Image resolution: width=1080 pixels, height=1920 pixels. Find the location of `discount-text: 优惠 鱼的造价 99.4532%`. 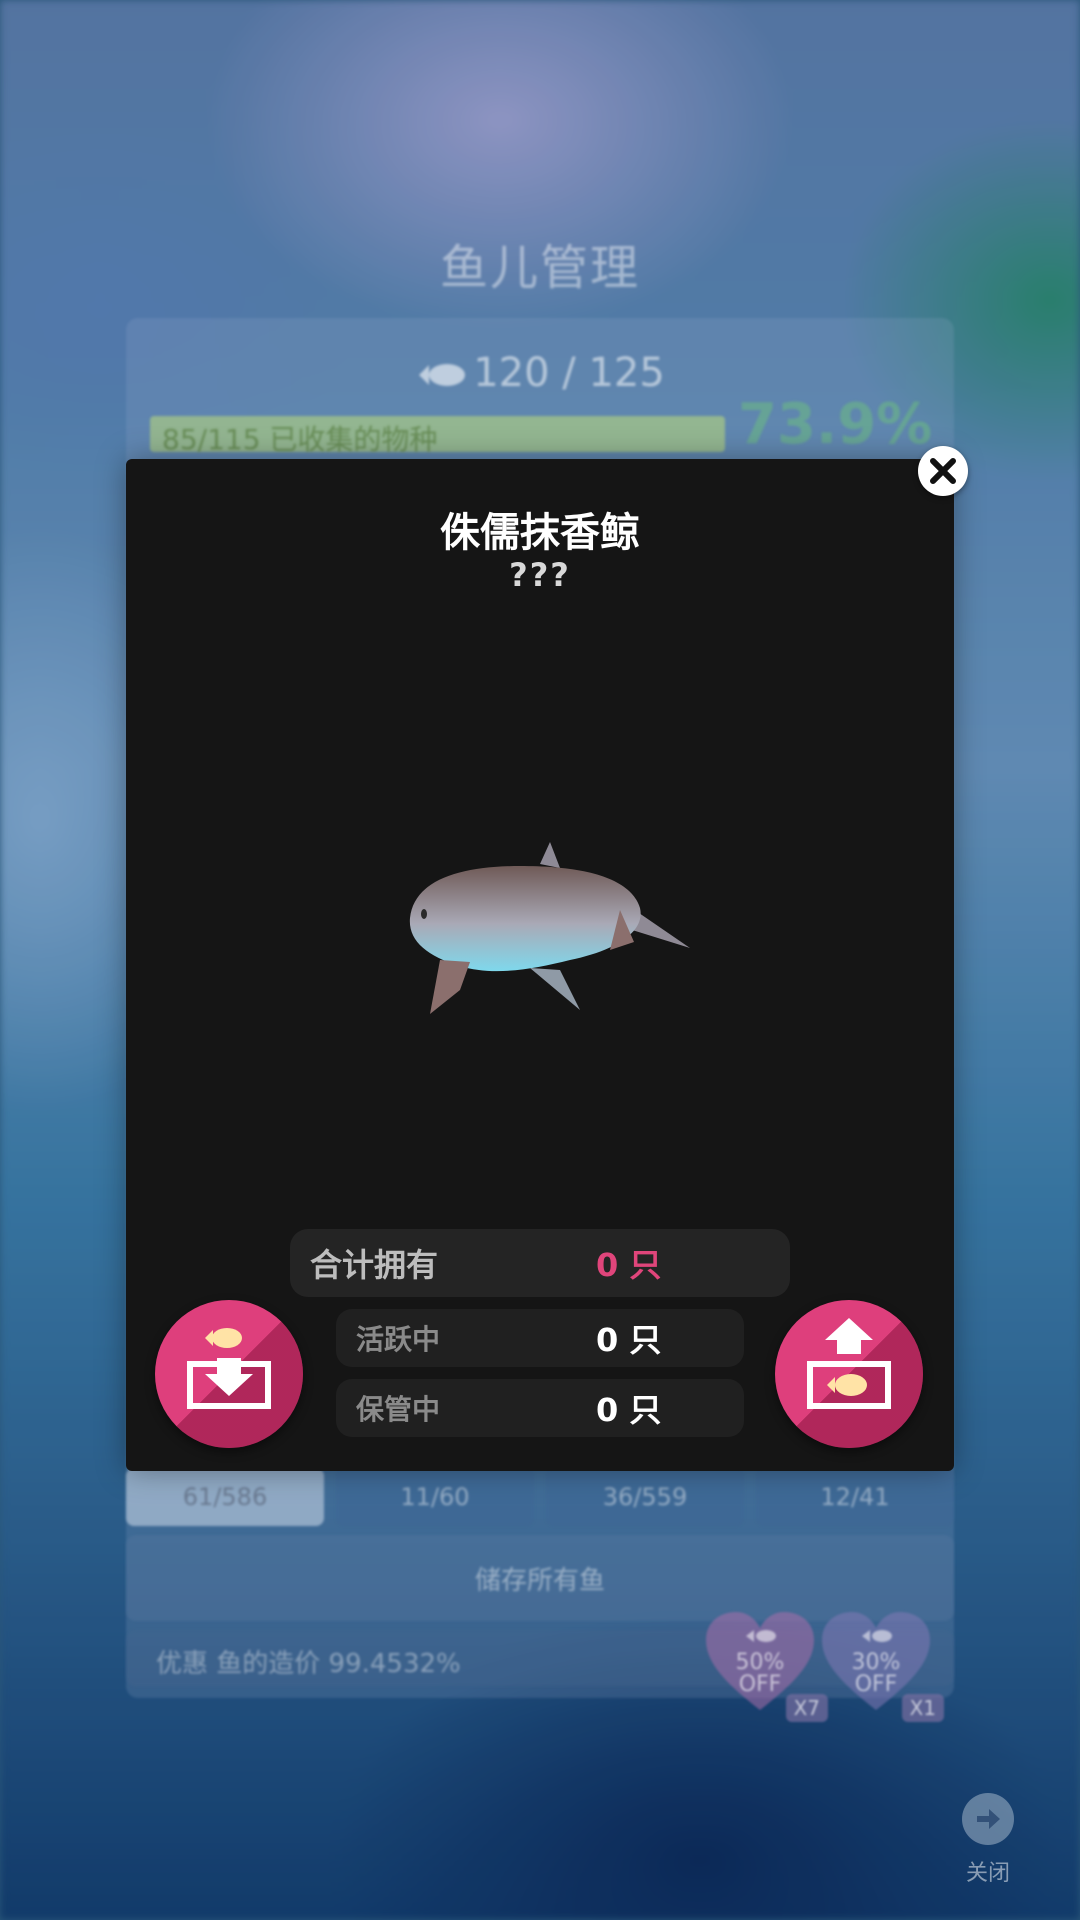

discount-text: 优惠 鱼的造价 99.4532% is located at coordinates (308, 1664).